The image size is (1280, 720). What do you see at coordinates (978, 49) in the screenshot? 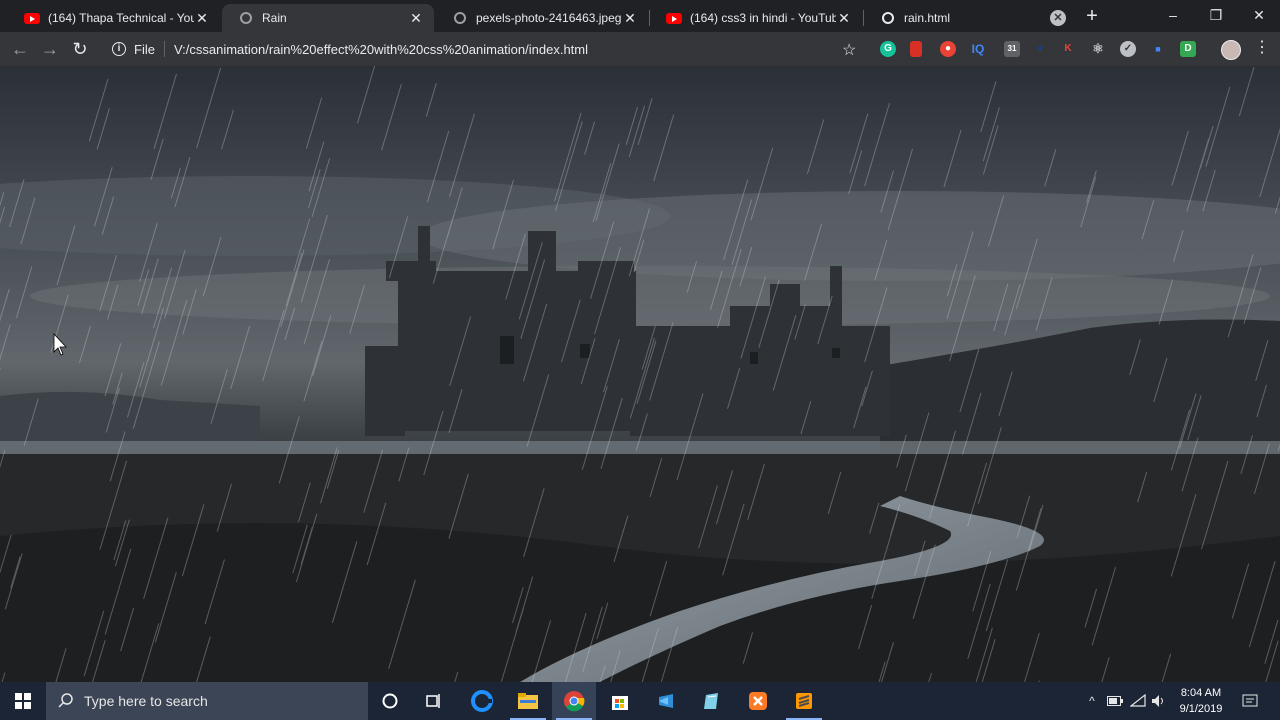
I see `iq-ext-icon: IQ` at bounding box center [978, 49].